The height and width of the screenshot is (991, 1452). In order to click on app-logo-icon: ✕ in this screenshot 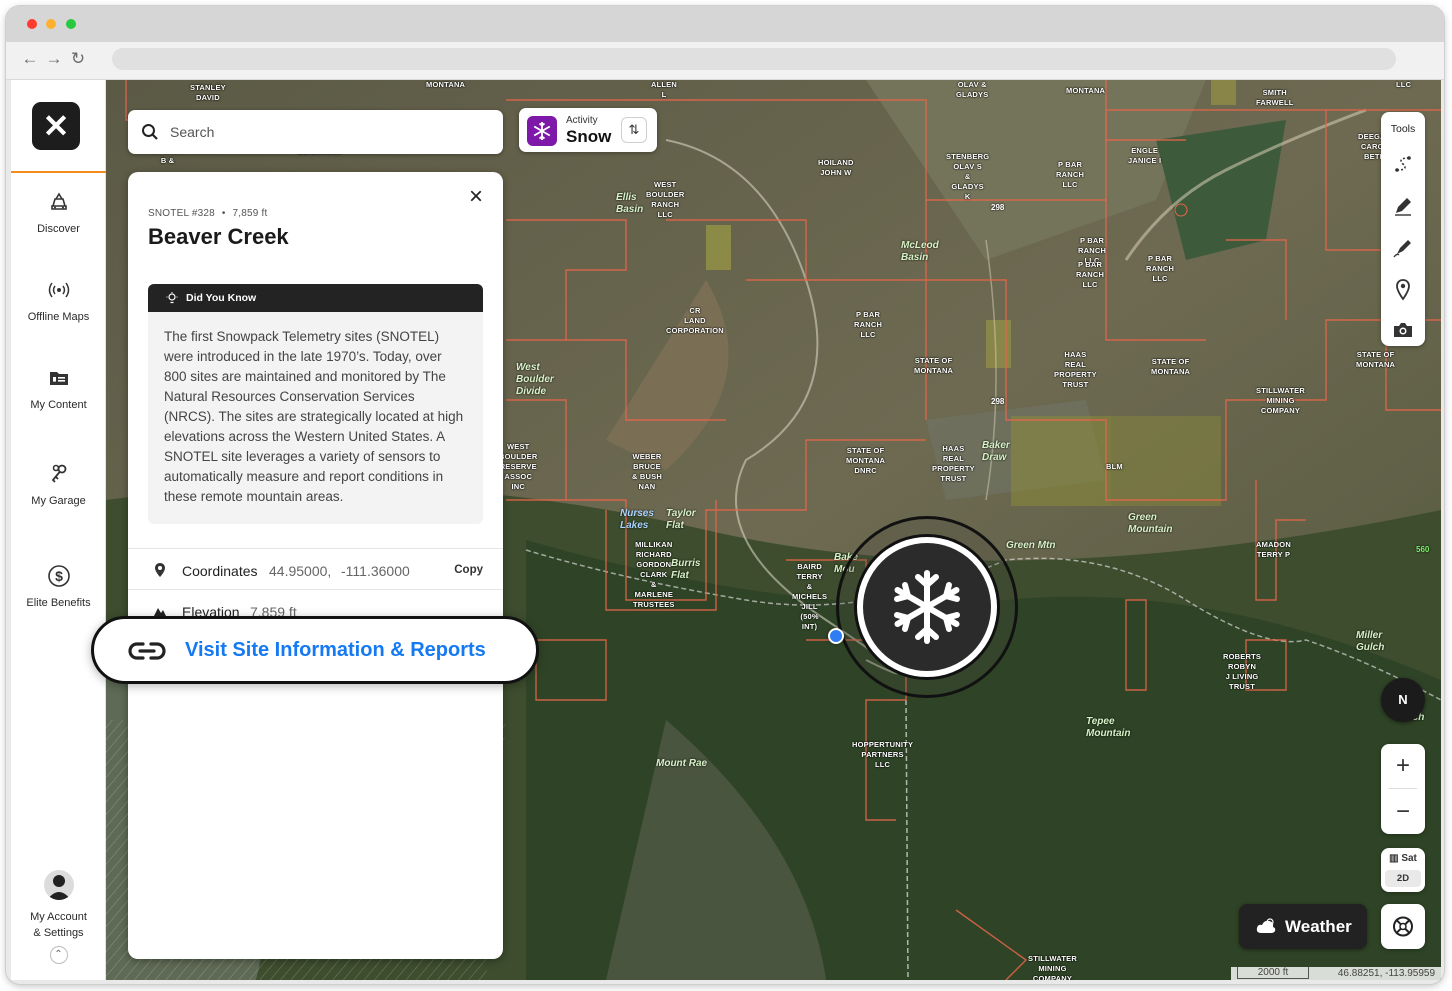, I will do `click(56, 126)`.